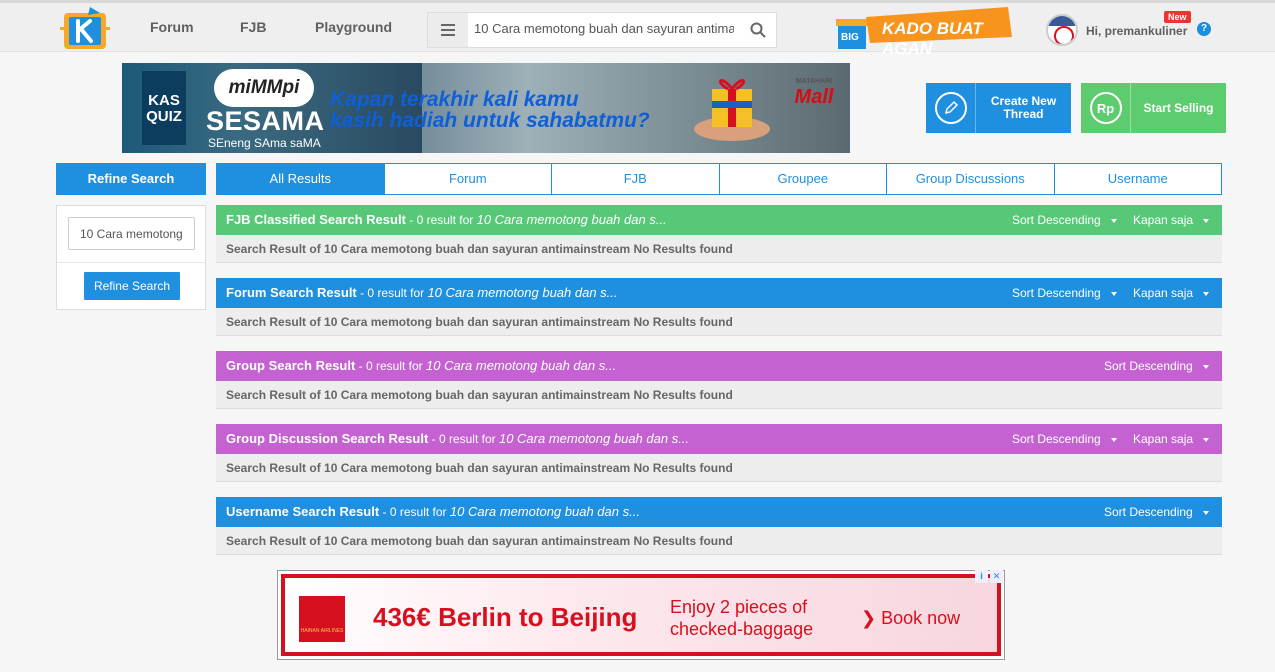 The image size is (1275, 672). I want to click on tab-groupee: Groupee, so click(803, 179).